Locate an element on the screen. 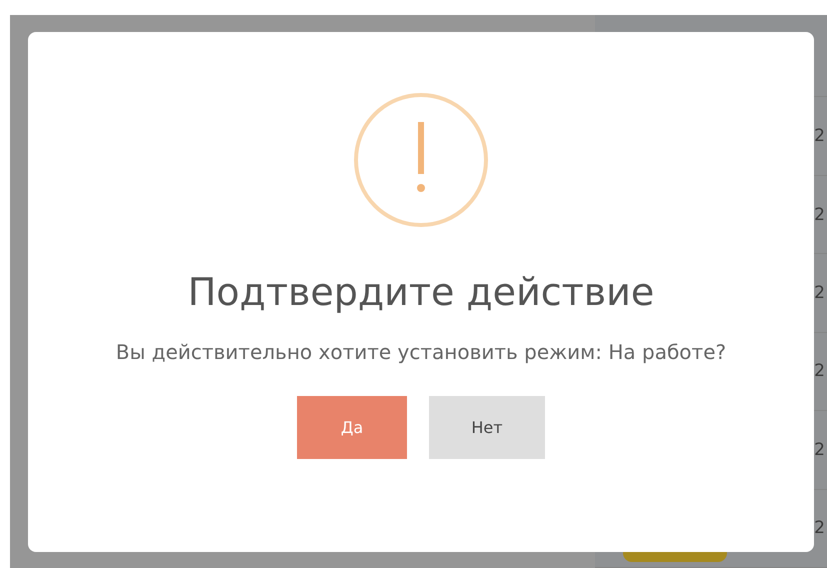  cancel-button: Нет is located at coordinates (487, 427).